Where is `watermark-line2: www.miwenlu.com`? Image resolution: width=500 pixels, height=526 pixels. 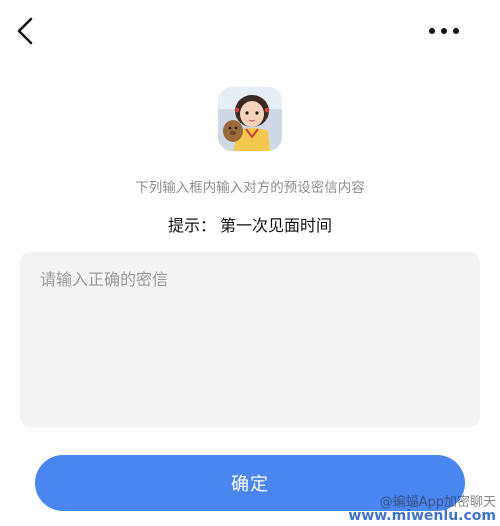
watermark-line2: www.miwenlu.com is located at coordinates (422, 516).